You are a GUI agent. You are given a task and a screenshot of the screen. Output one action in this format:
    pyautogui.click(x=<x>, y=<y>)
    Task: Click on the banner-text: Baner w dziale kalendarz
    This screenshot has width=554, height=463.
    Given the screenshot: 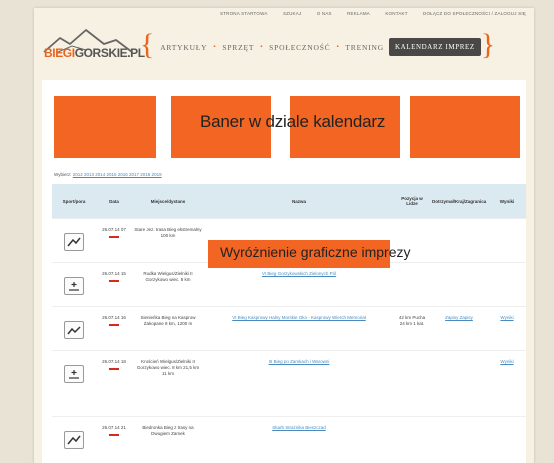 What is the action you would take?
    pyautogui.click(x=293, y=121)
    